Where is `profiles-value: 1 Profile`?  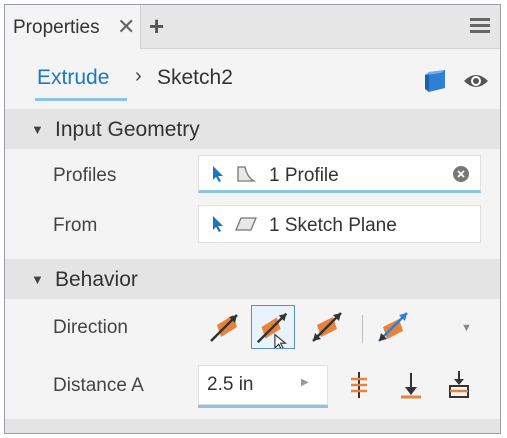 profiles-value: 1 Profile is located at coordinates (304, 175).